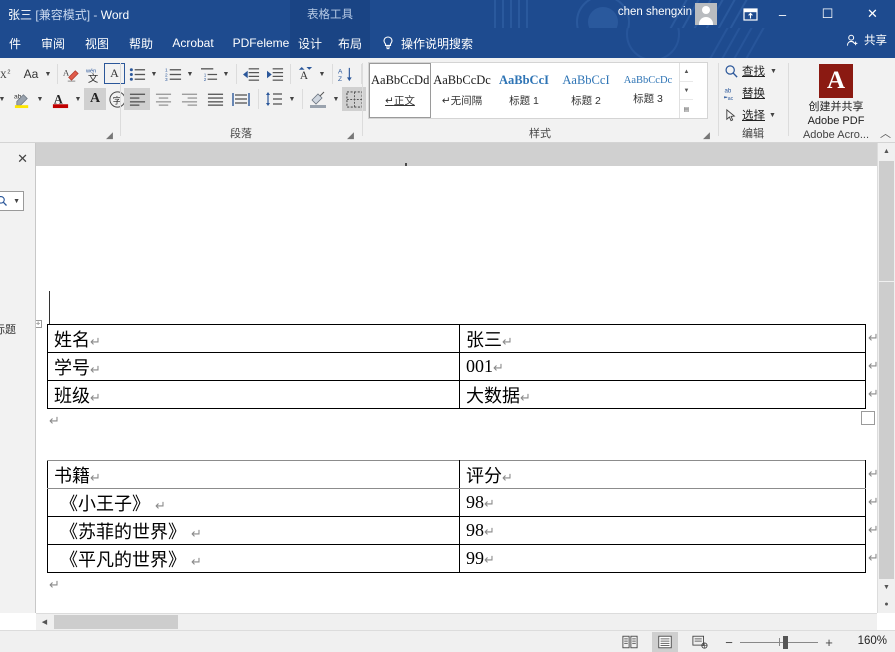 The height and width of the screenshot is (652, 895). What do you see at coordinates (872, 338) in the screenshot?
I see `row-end-mark: ↵` at bounding box center [872, 338].